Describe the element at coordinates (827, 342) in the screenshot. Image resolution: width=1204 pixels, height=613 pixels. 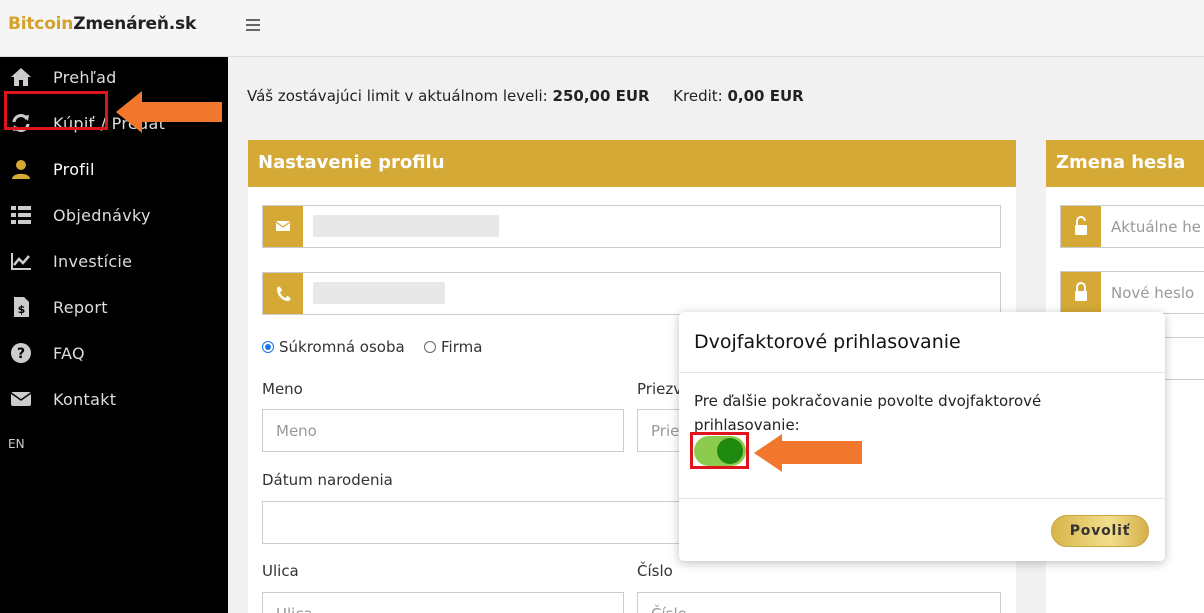
I see `modal-title: Dvojfaktorové prihlasovanie` at that location.